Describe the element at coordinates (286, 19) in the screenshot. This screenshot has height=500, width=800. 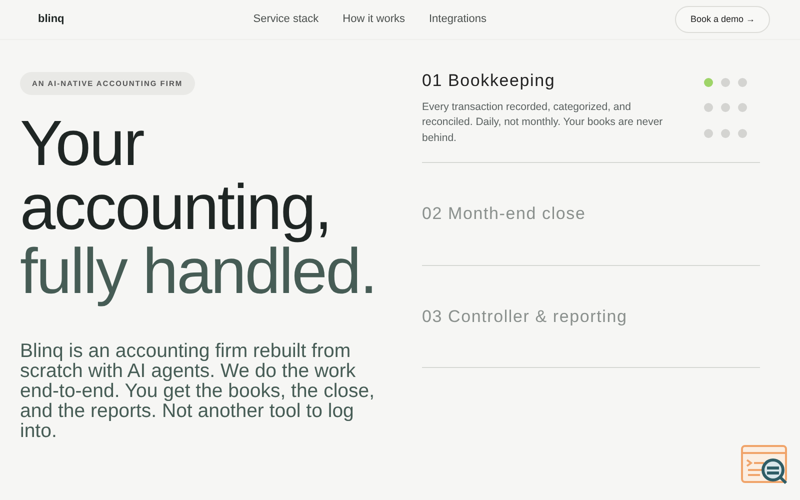
I see `nav-link: Service stack` at that location.